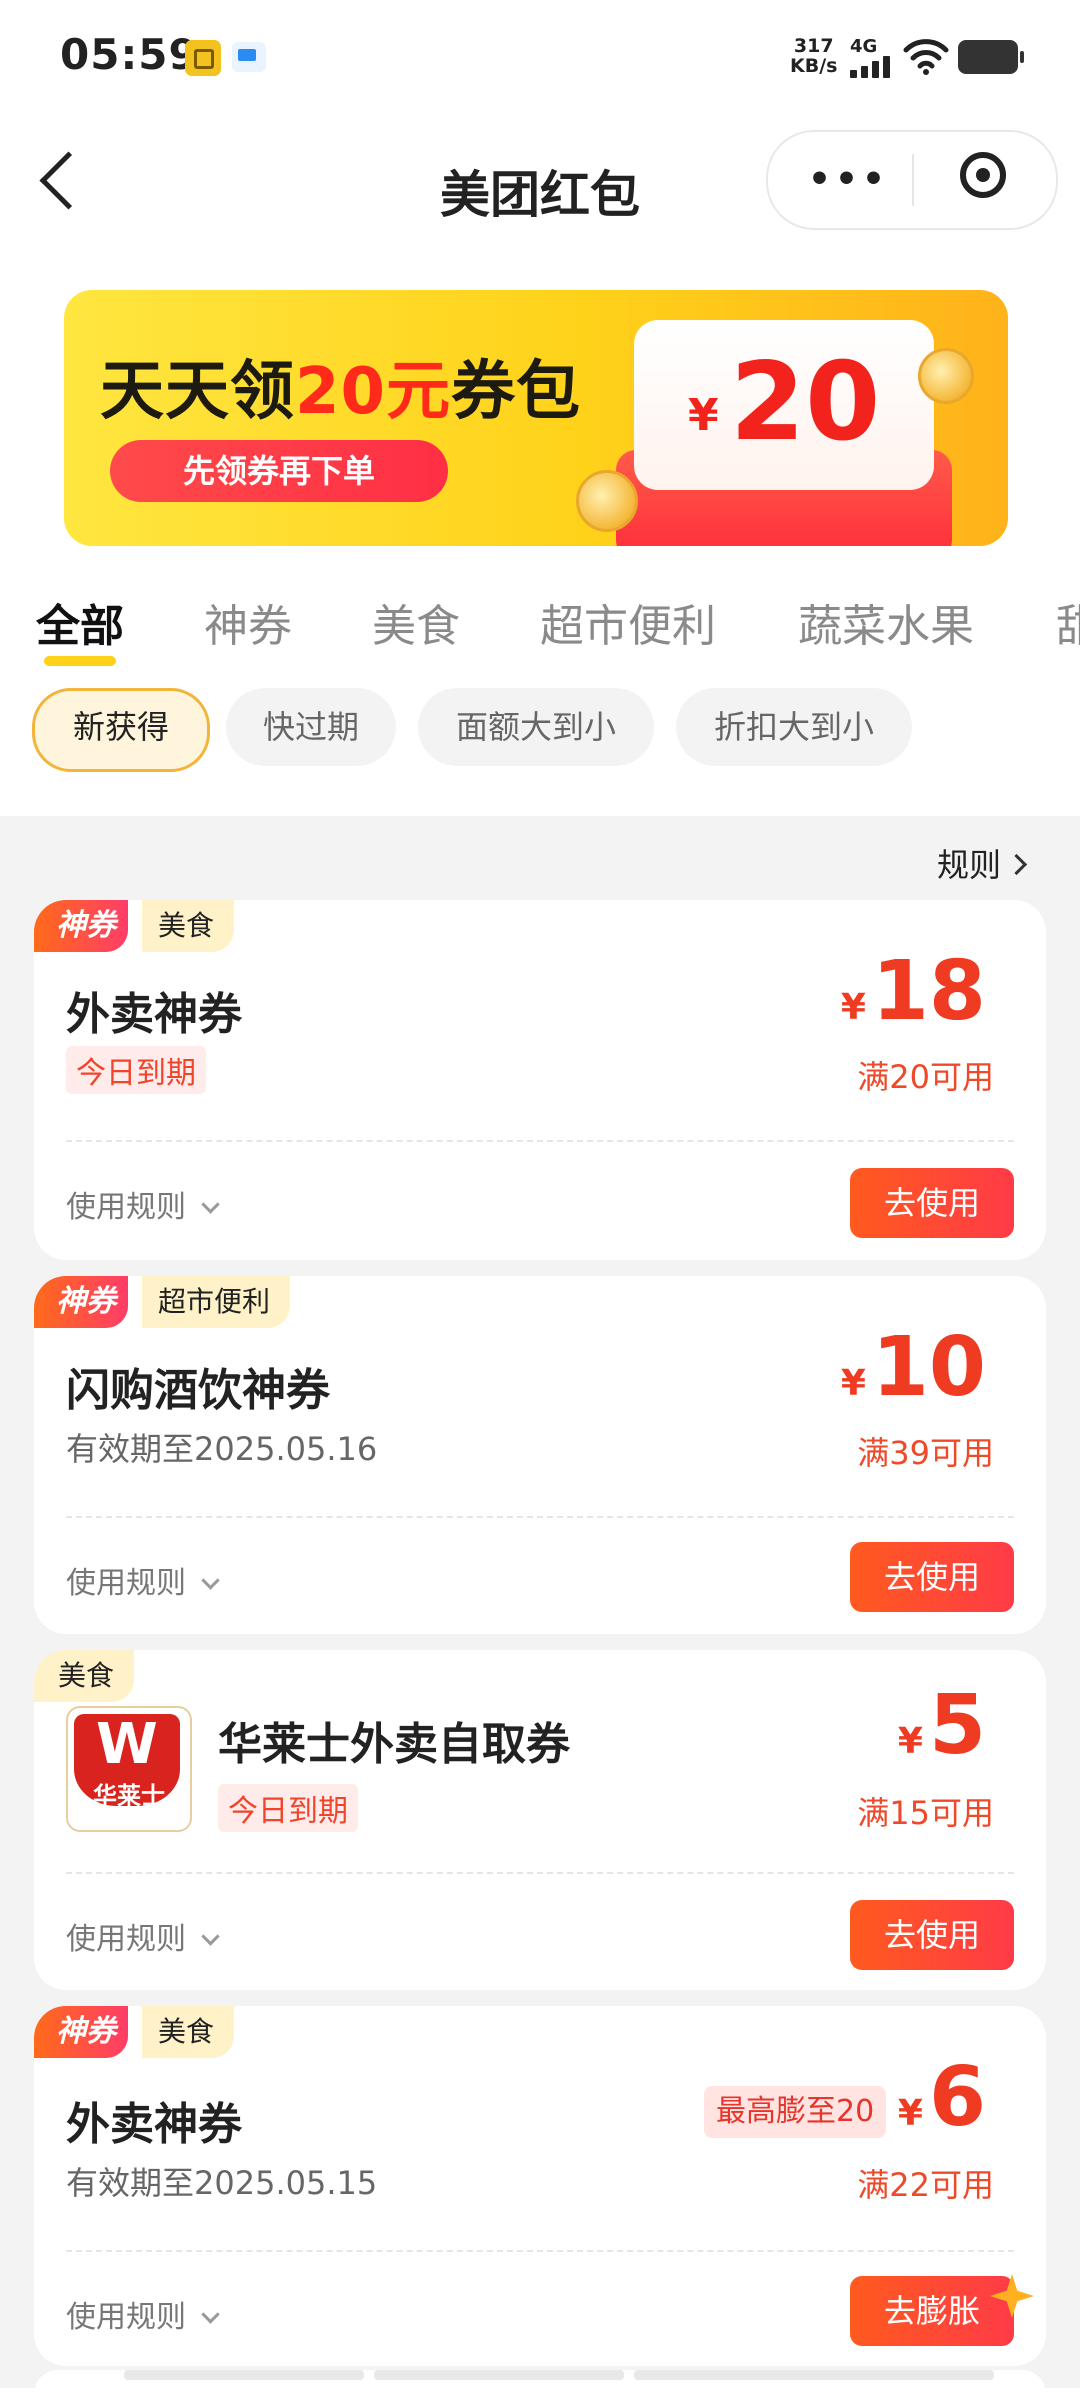 The image size is (1080, 2400). Describe the element at coordinates (80, 622) in the screenshot. I see `tab-all: 全部` at that location.